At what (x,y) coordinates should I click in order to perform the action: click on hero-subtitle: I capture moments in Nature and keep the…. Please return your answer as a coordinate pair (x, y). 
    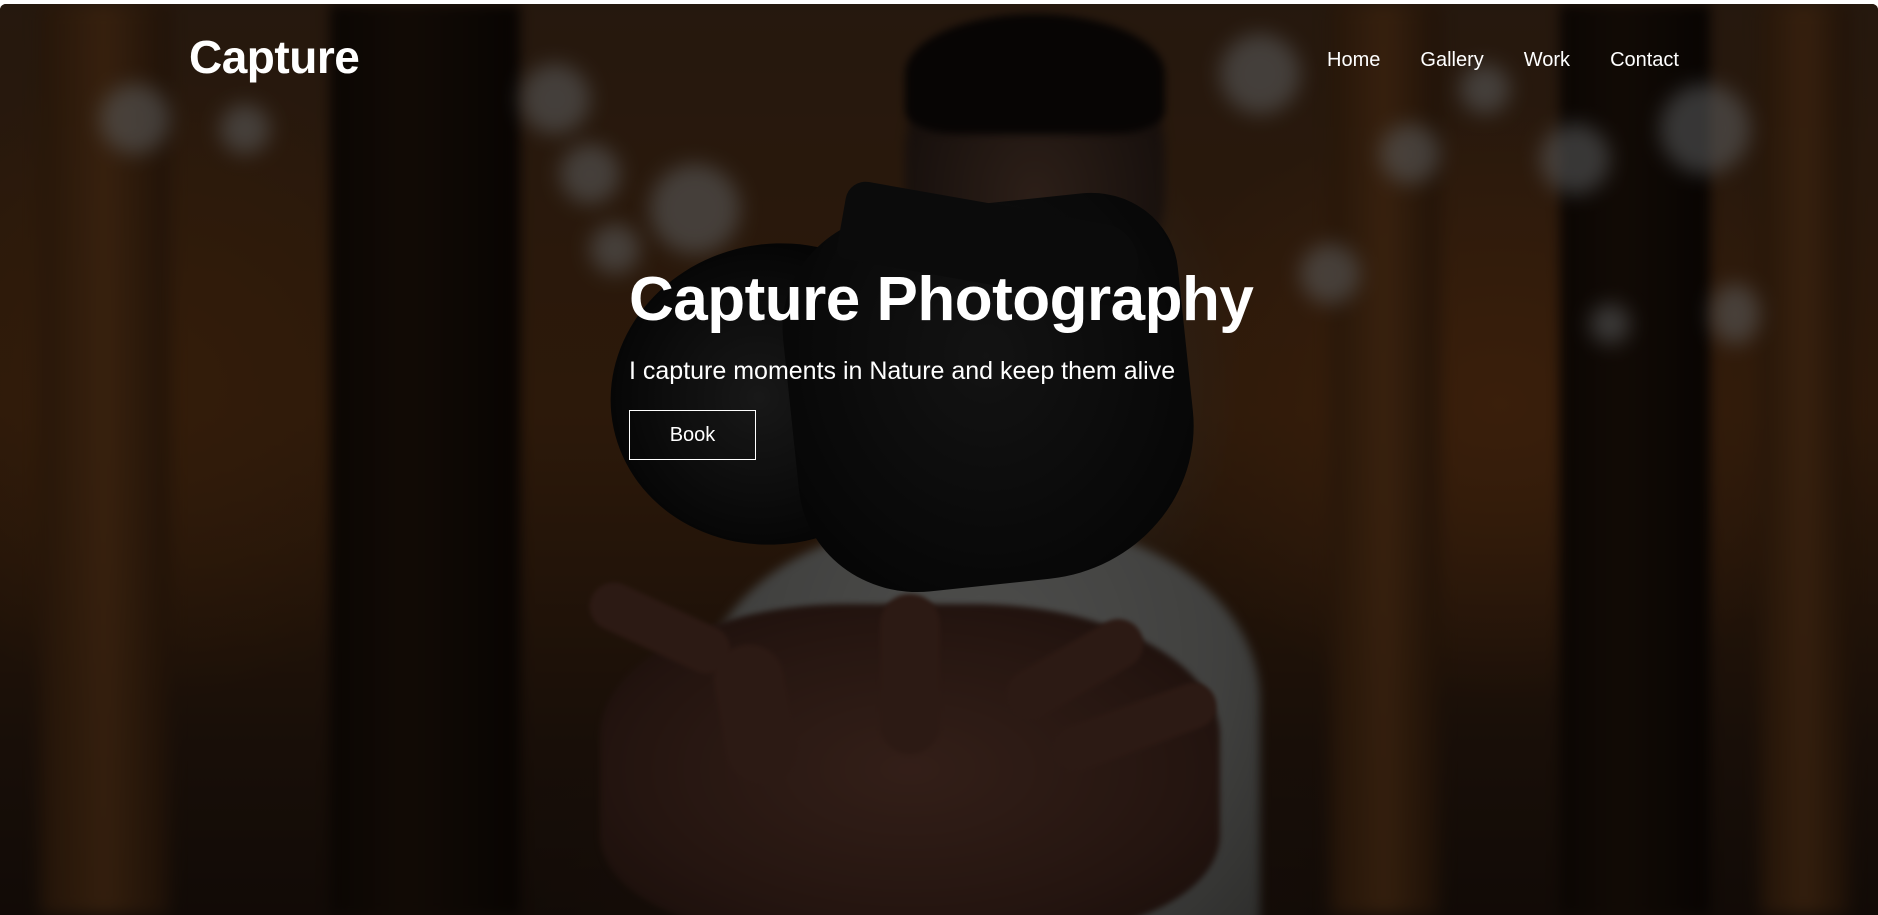
    Looking at the image, I should click on (902, 371).